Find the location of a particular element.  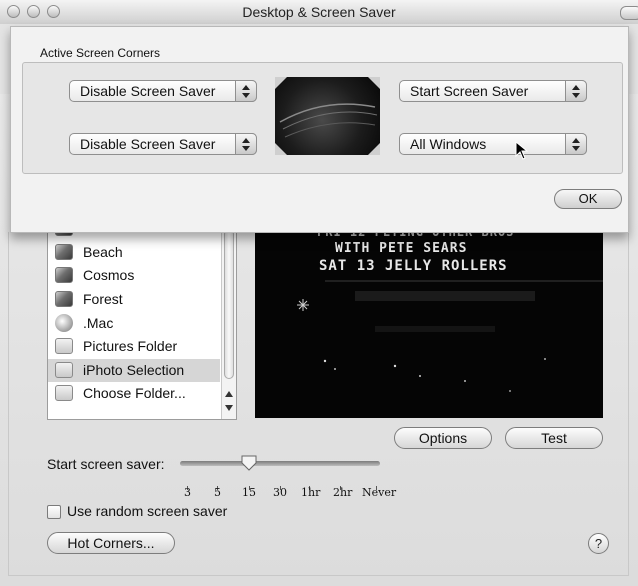

screensaver-list-item: Pictures Folder is located at coordinates (134, 346).